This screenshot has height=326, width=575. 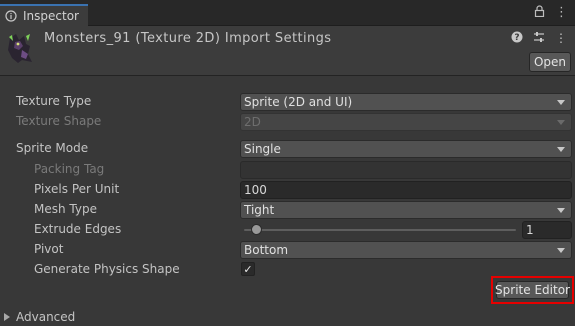 I want to click on pivot-dropdown: Bottom, so click(x=406, y=250).